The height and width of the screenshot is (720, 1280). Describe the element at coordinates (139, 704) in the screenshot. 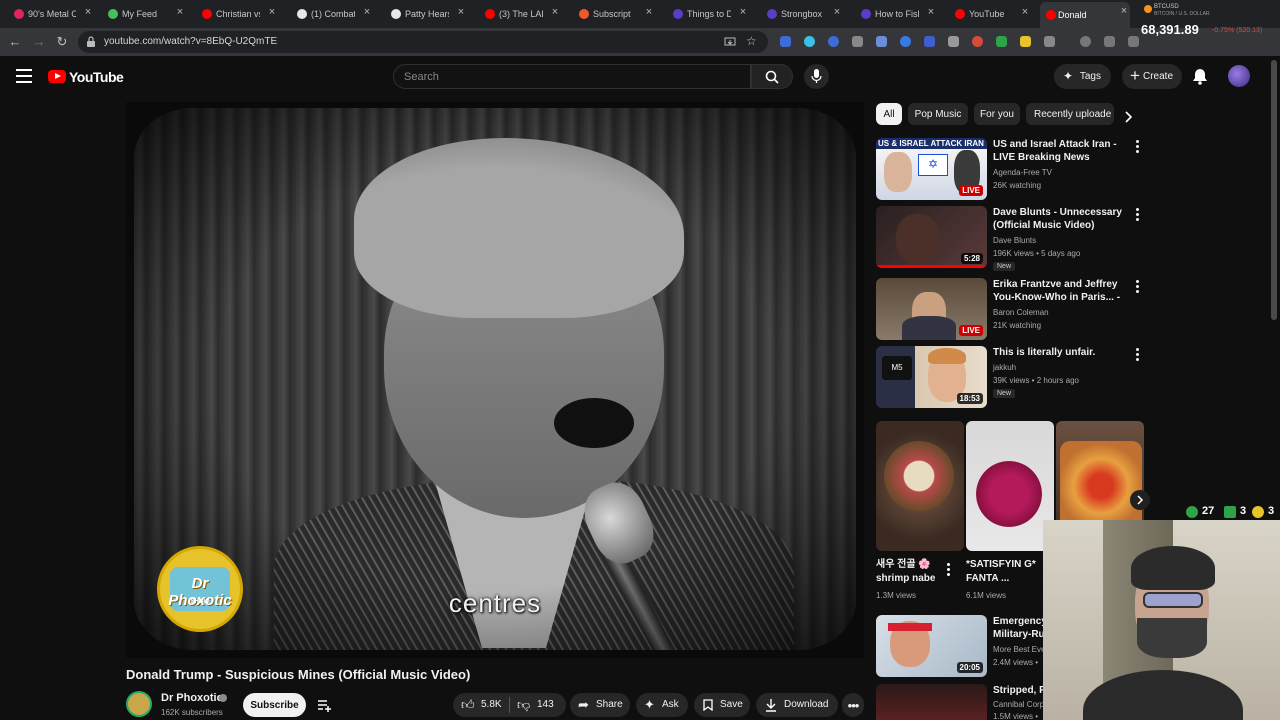

I see `channel-avatar` at that location.